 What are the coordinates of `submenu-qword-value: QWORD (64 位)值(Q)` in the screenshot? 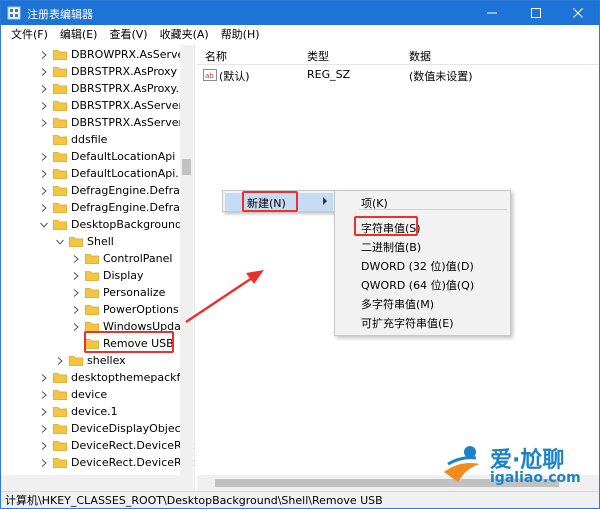 It's located at (417, 285).